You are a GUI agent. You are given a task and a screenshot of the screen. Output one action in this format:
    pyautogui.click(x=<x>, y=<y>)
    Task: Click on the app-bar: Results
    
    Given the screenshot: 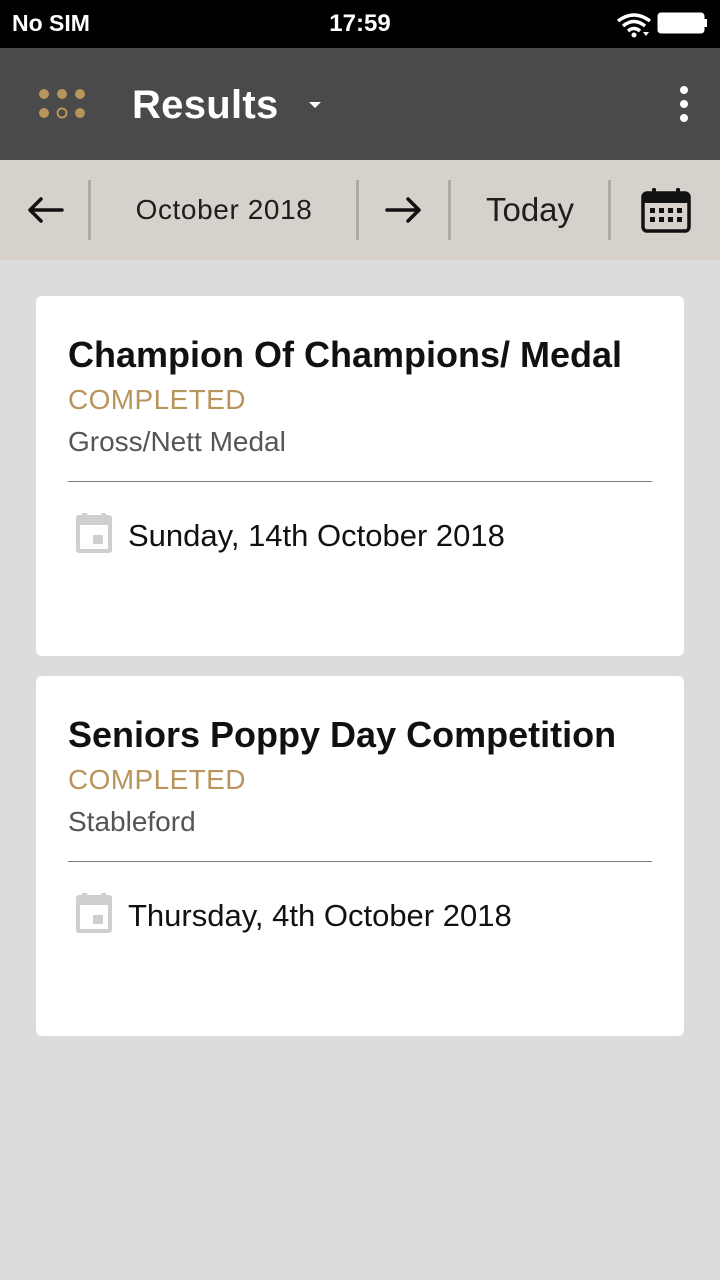 What is the action you would take?
    pyautogui.click(x=360, y=104)
    